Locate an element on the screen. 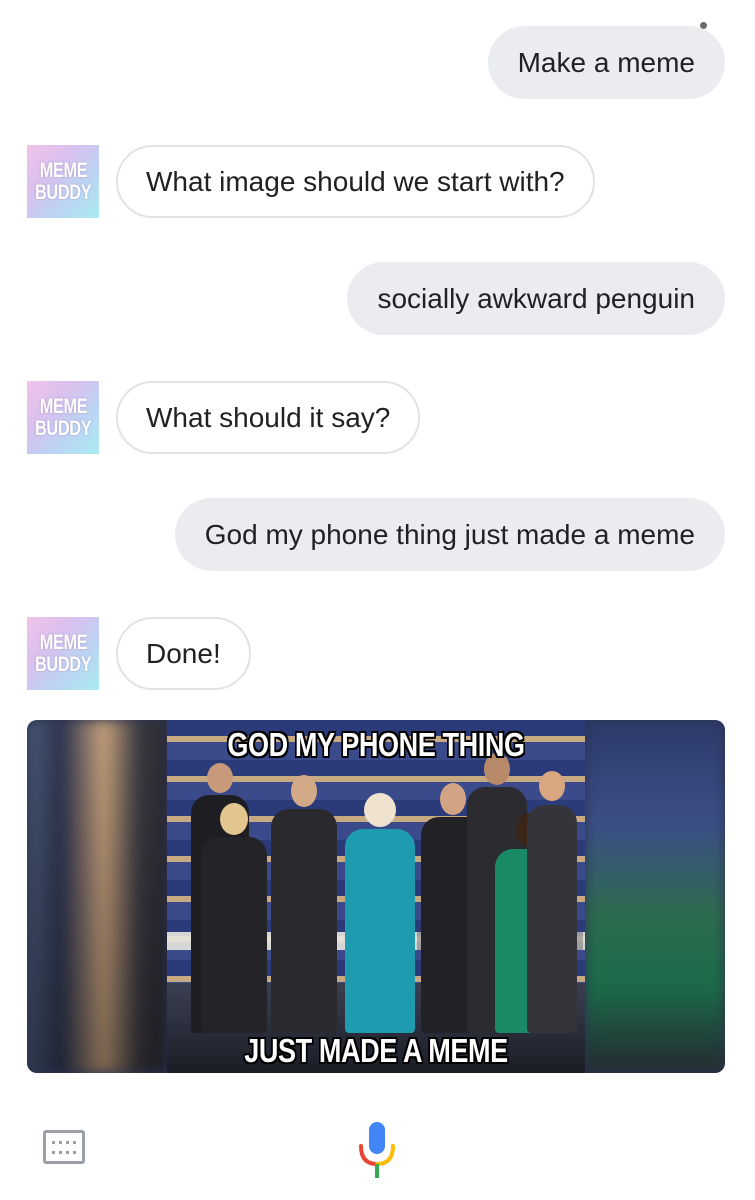 The image size is (755, 1200). bot-message: What image should we start with? is located at coordinates (355, 181).